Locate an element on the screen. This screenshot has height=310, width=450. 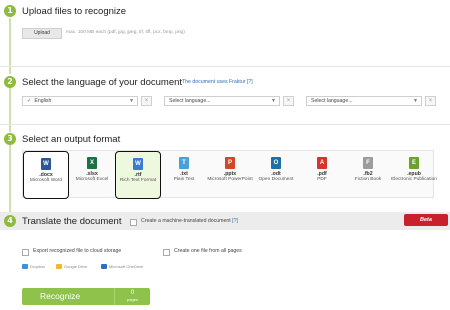
format-pdf: A .pdf PDF is located at coordinates (322, 175).